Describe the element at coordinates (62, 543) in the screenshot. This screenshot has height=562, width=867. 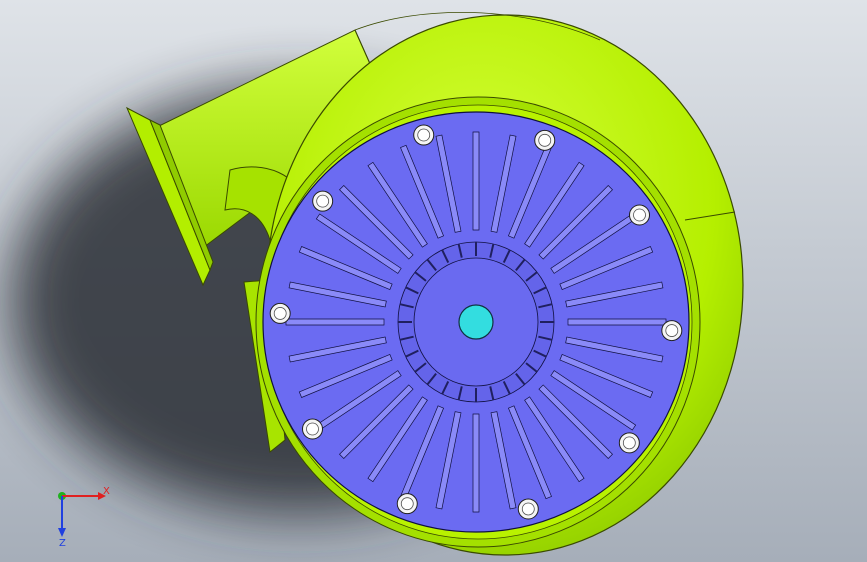
I see `z-axis-label: Z` at that location.